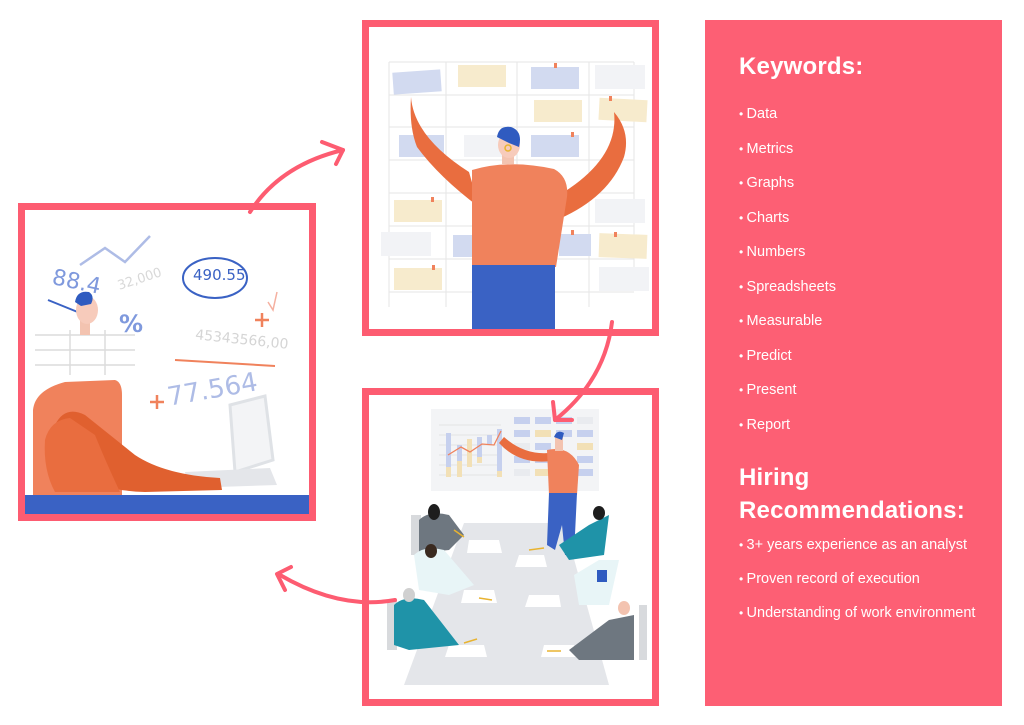 The image size is (1024, 725). I want to click on keyword-item: Data, so click(870, 114).